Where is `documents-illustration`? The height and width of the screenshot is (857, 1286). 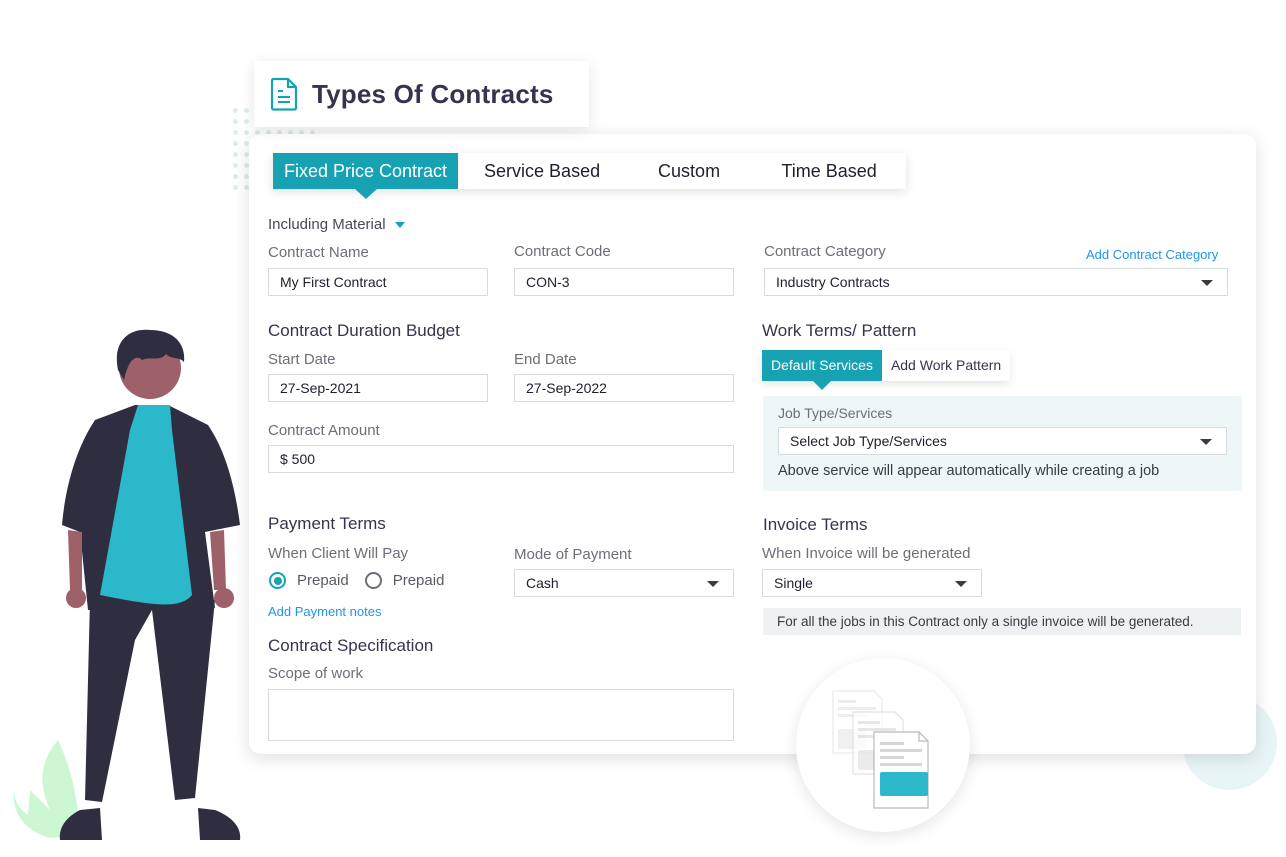 documents-illustration is located at coordinates (883, 745).